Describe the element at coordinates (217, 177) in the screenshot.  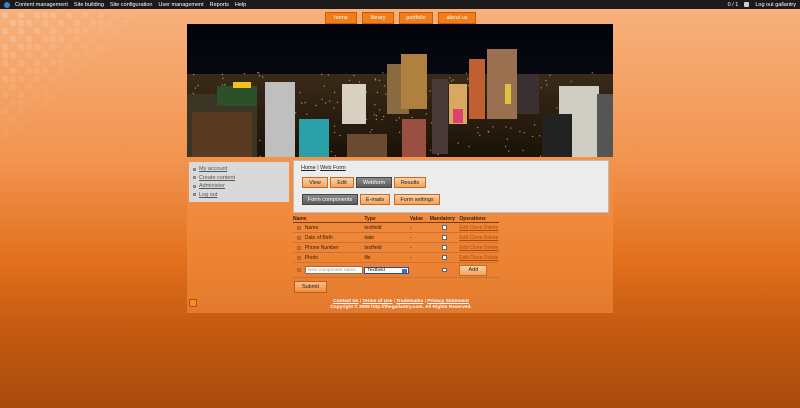
I see `user-menu-label: Create content` at that location.